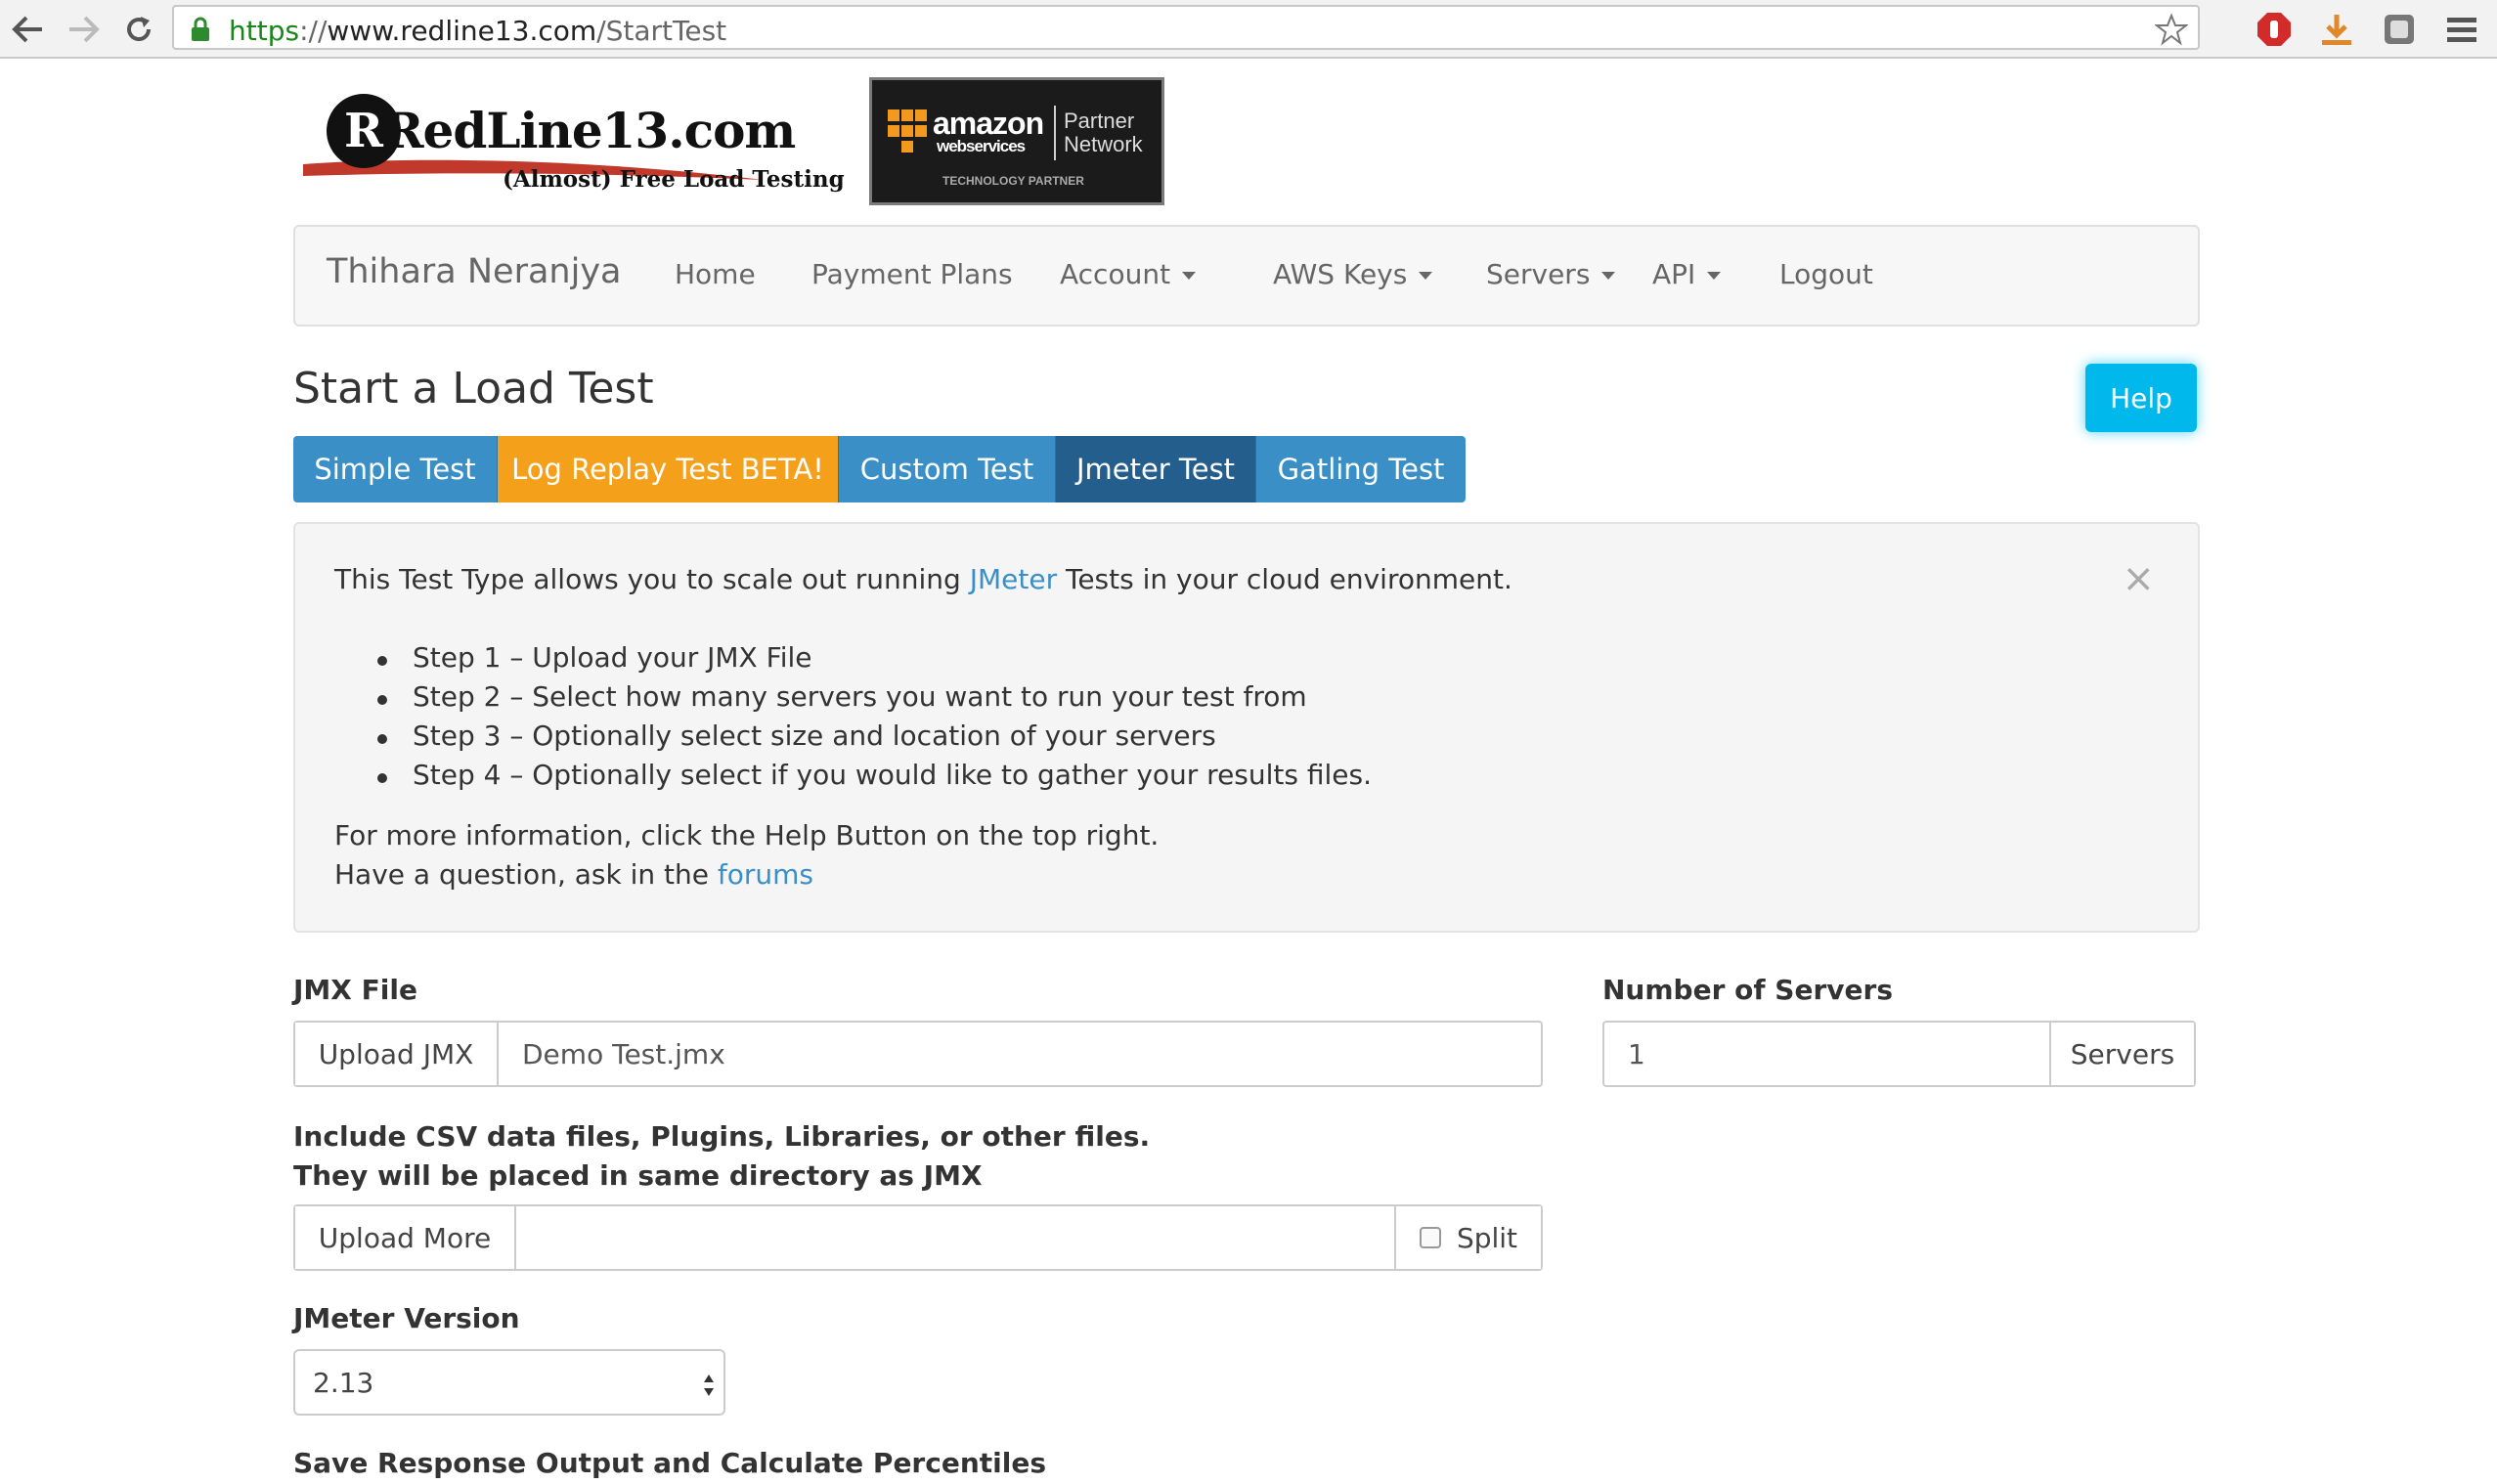 The image size is (2497, 1484). I want to click on nav-account-dropdown: Account, so click(1129, 274).